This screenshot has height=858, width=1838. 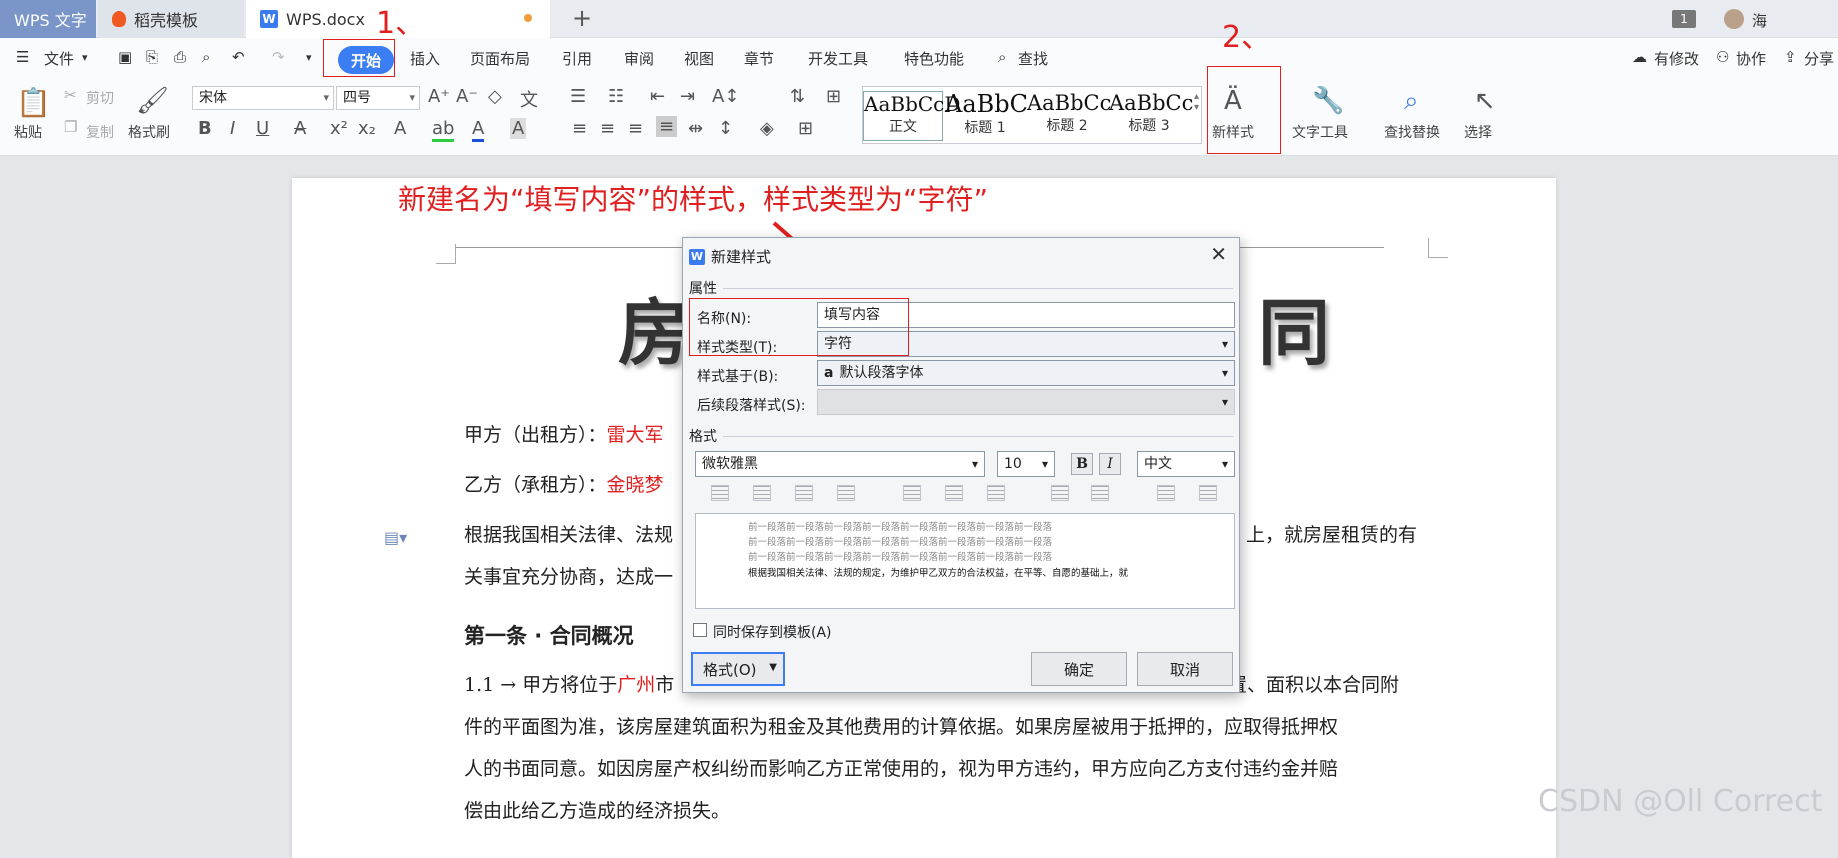 I want to click on double-spacing-icon, so click(x=996, y=493).